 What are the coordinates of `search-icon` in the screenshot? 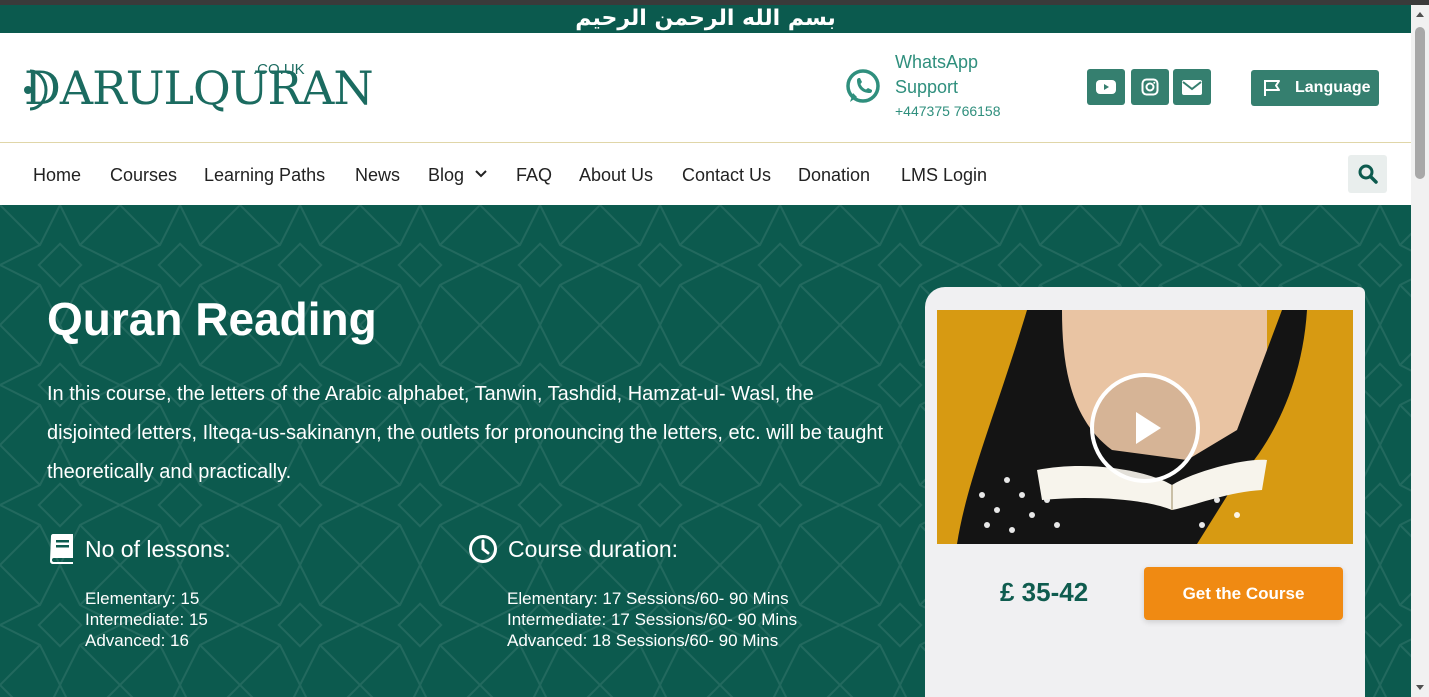 It's located at (1368, 174).